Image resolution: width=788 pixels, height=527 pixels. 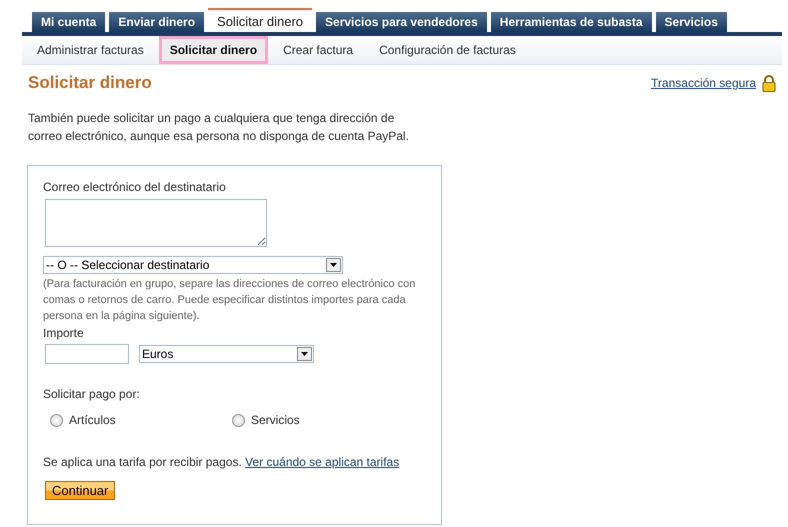 I want to click on recipient-select: -- O -- Seleccionar destinatario, so click(x=193, y=265).